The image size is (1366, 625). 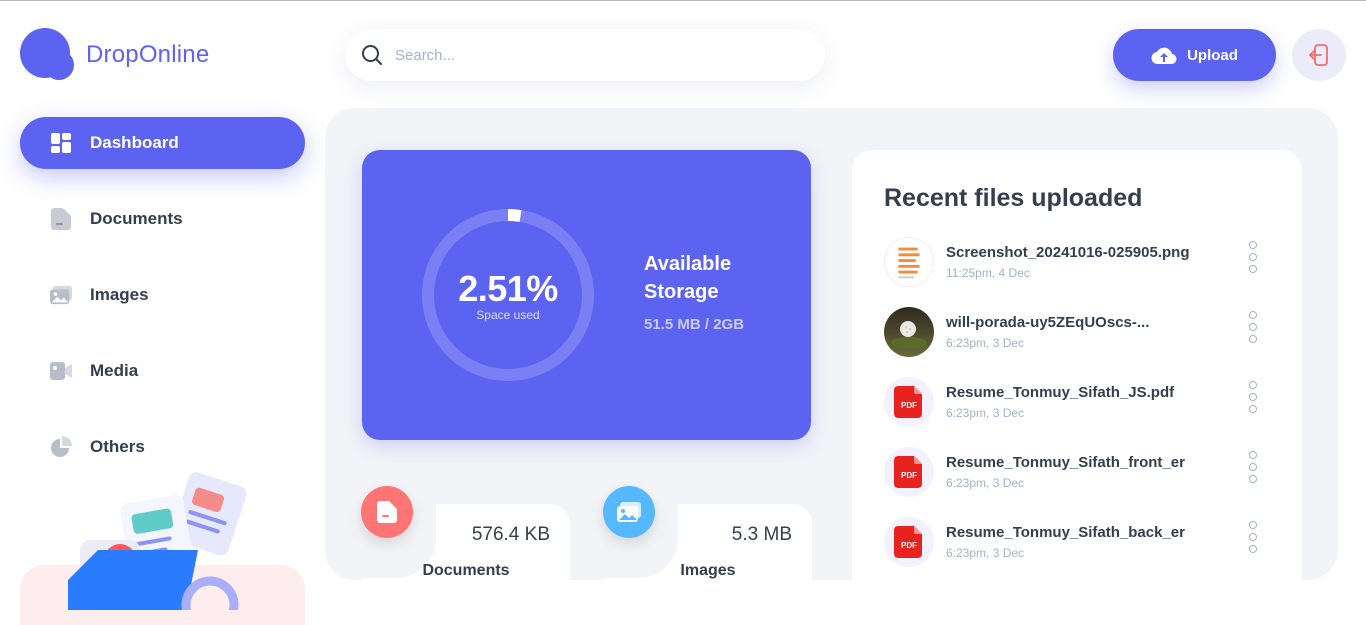 What do you see at coordinates (48, 55) in the screenshot?
I see `logo-icon` at bounding box center [48, 55].